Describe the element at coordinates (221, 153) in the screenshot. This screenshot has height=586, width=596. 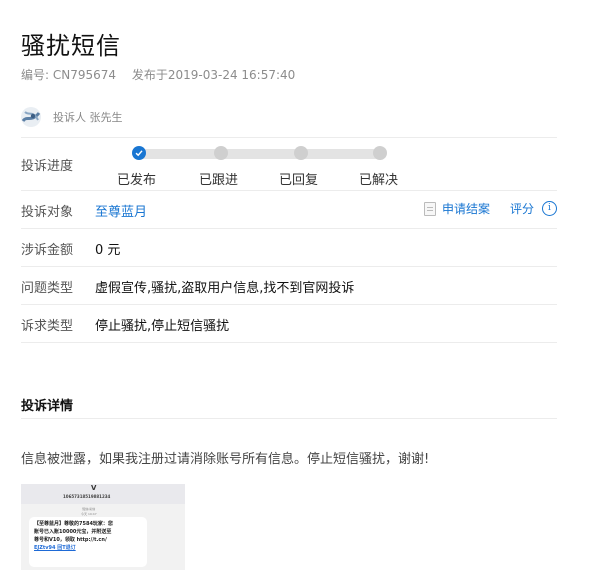
I see `progress-step-followed-dot` at that location.